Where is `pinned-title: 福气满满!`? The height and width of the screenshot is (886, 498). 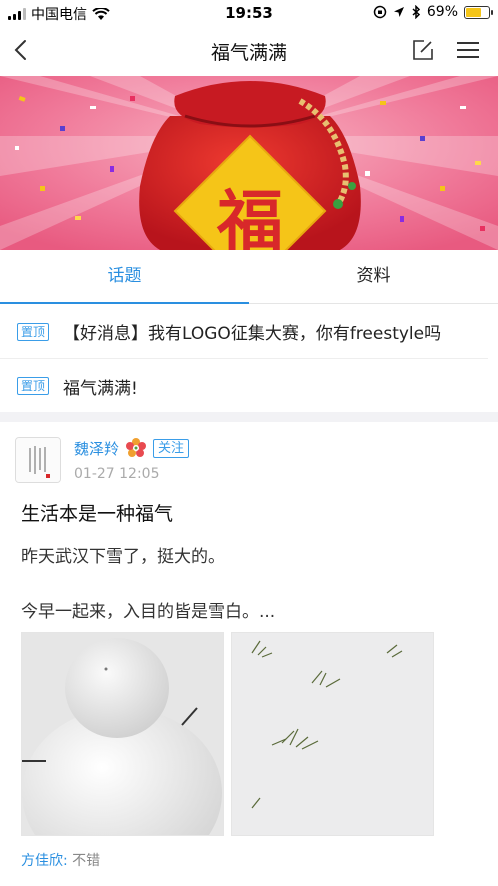 pinned-title: 福气满满! is located at coordinates (100, 388).